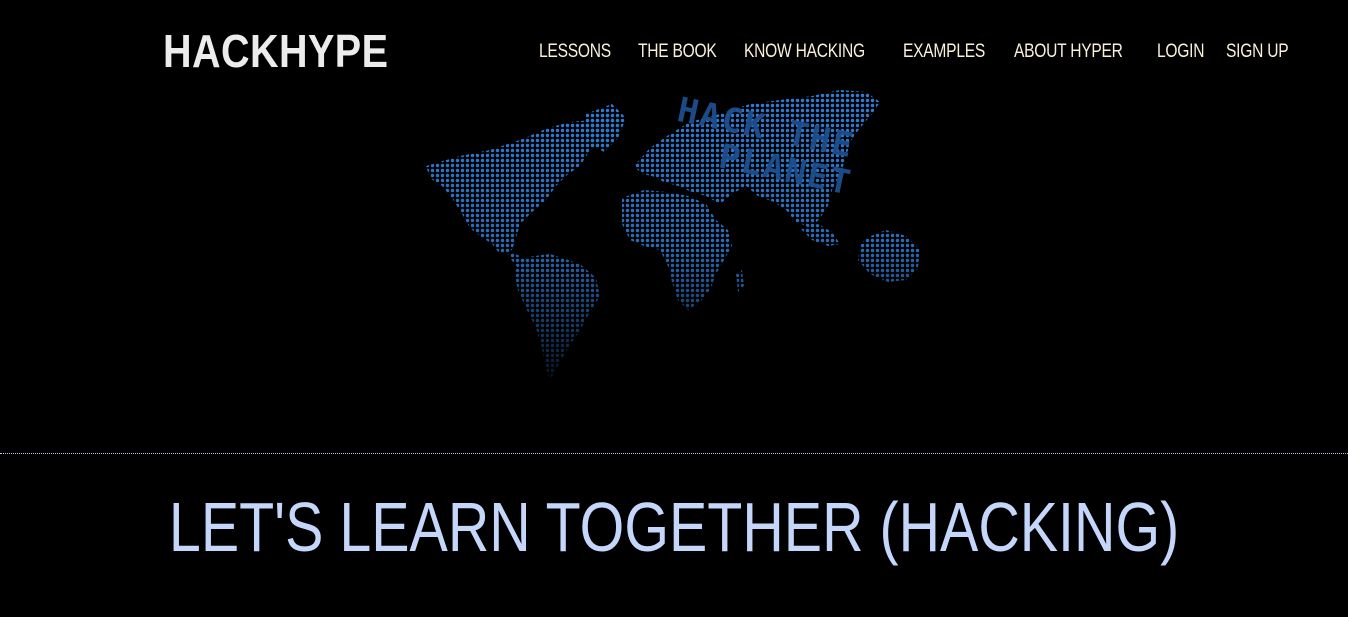 The width and height of the screenshot is (1348, 617). I want to click on nav-item-about-hyper: ABOUT HYPER, so click(1075, 52).